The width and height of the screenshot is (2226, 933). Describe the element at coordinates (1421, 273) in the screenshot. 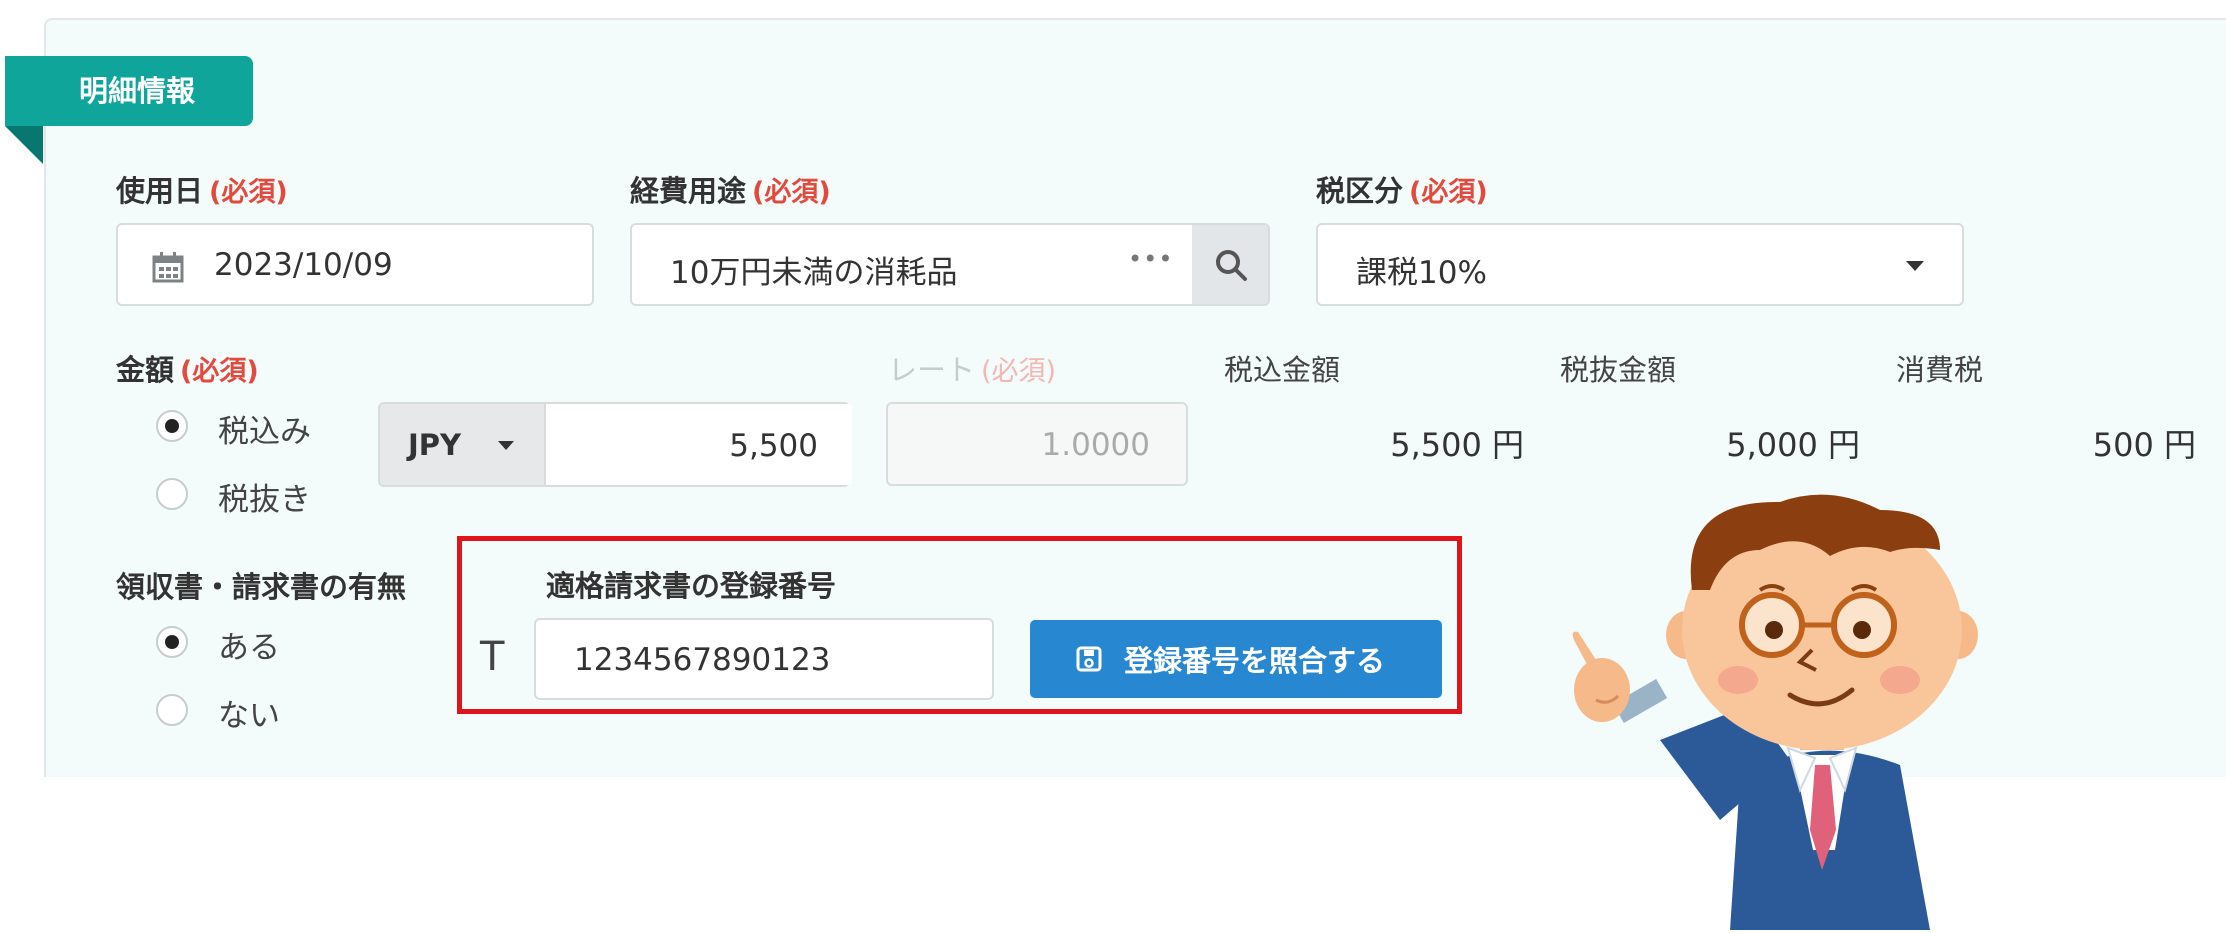

I see `tax-category-value: 課税10%` at that location.